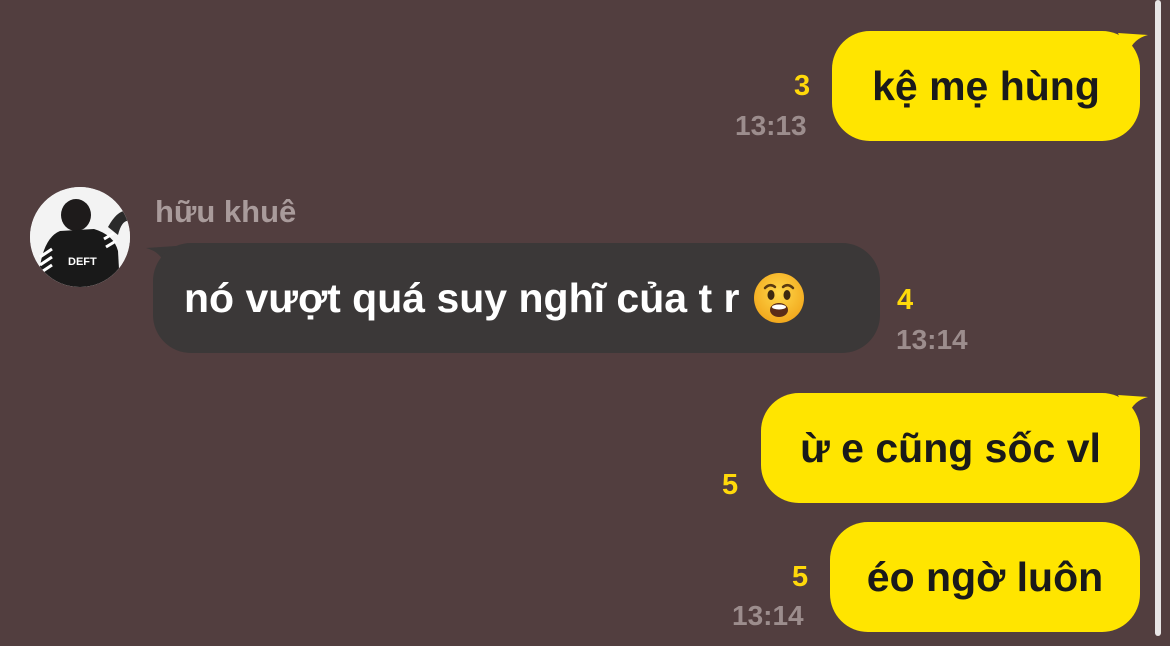 This screenshot has height=646, width=1170. I want to click on message-bubble-outgoing: ừ e cũng sốc vl, so click(950, 448).